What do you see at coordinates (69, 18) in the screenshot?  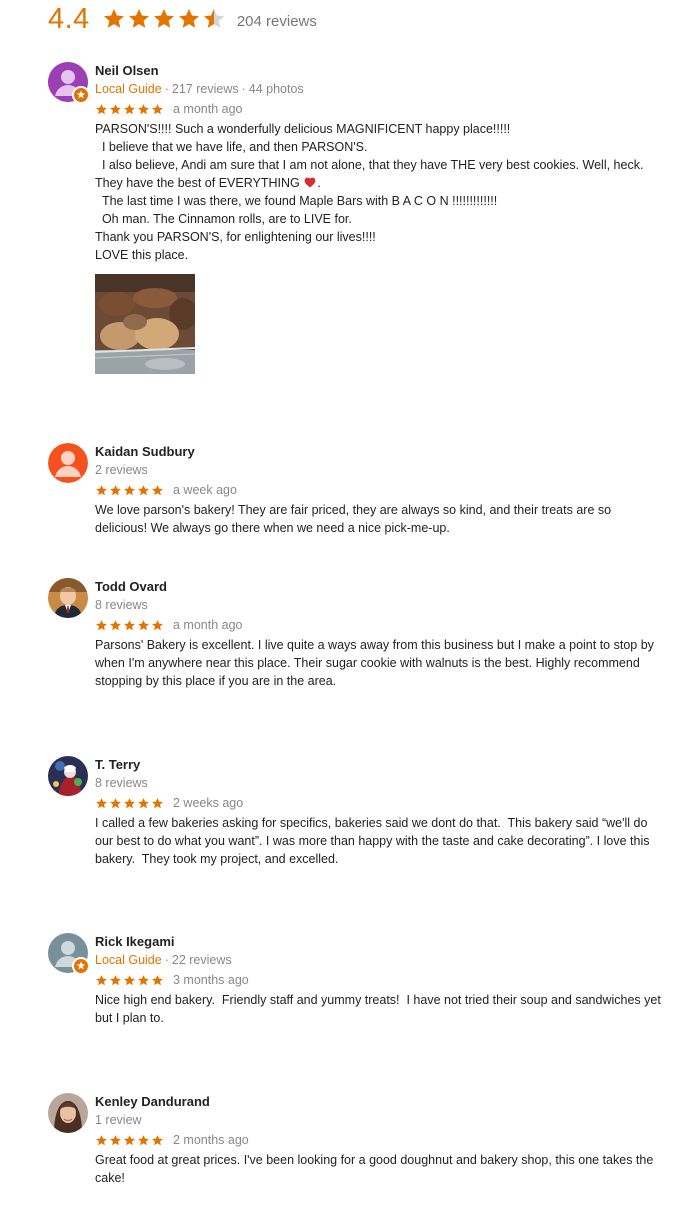 I see `average-rating: 4.4` at bounding box center [69, 18].